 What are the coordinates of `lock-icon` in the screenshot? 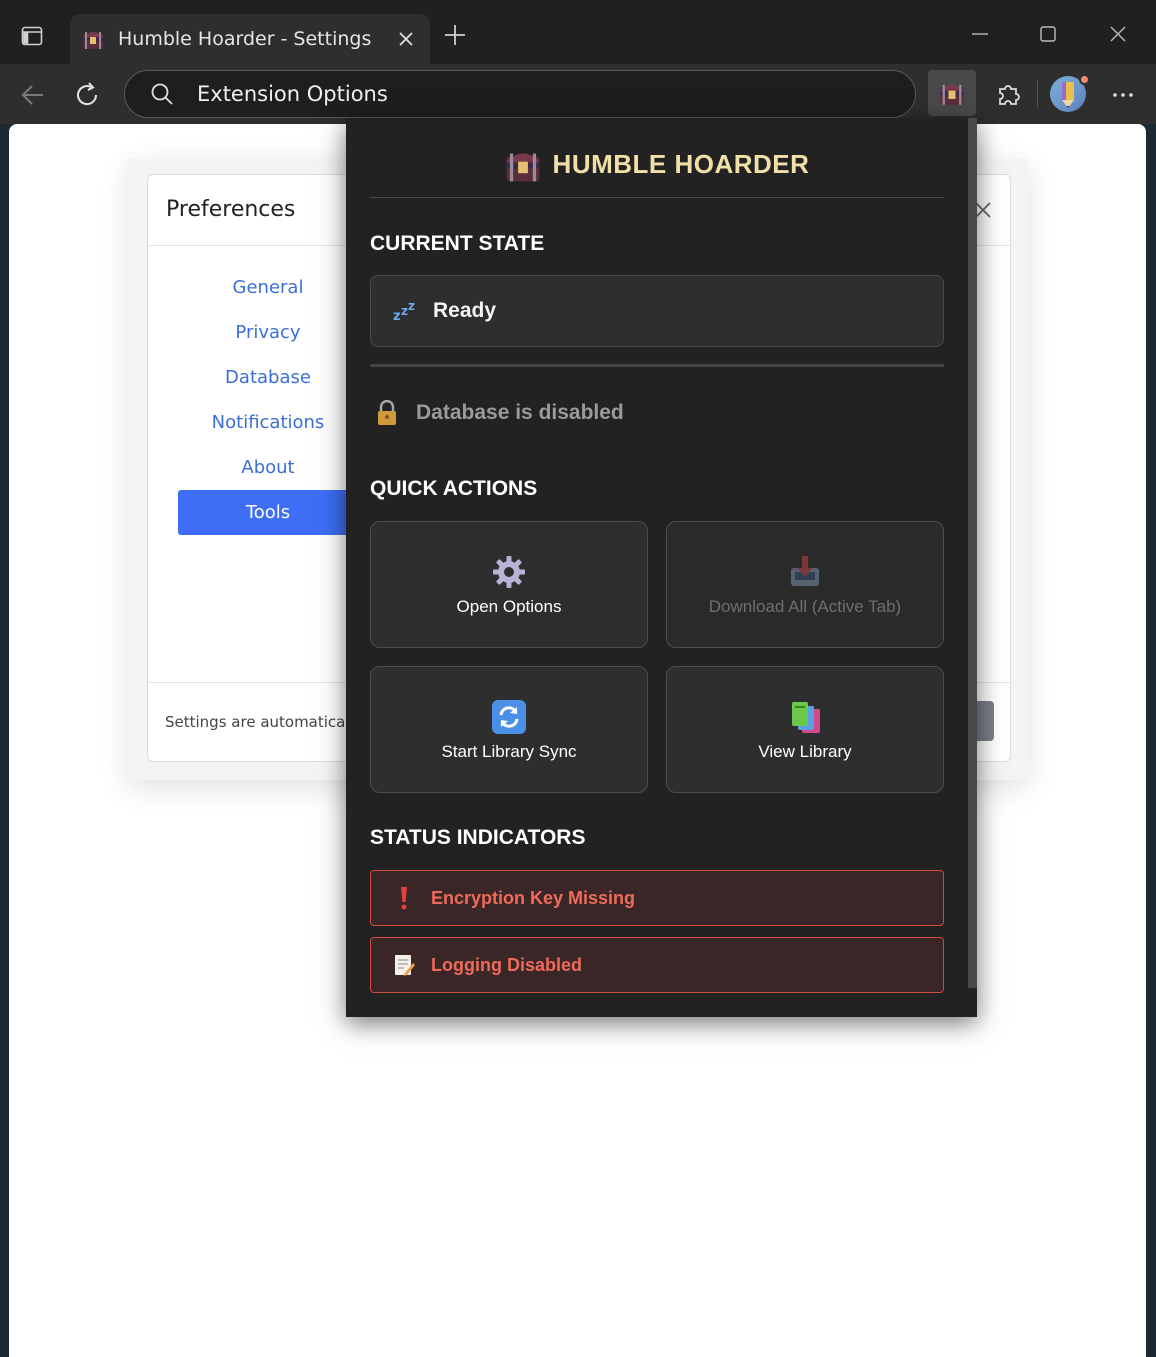 It's located at (387, 413).